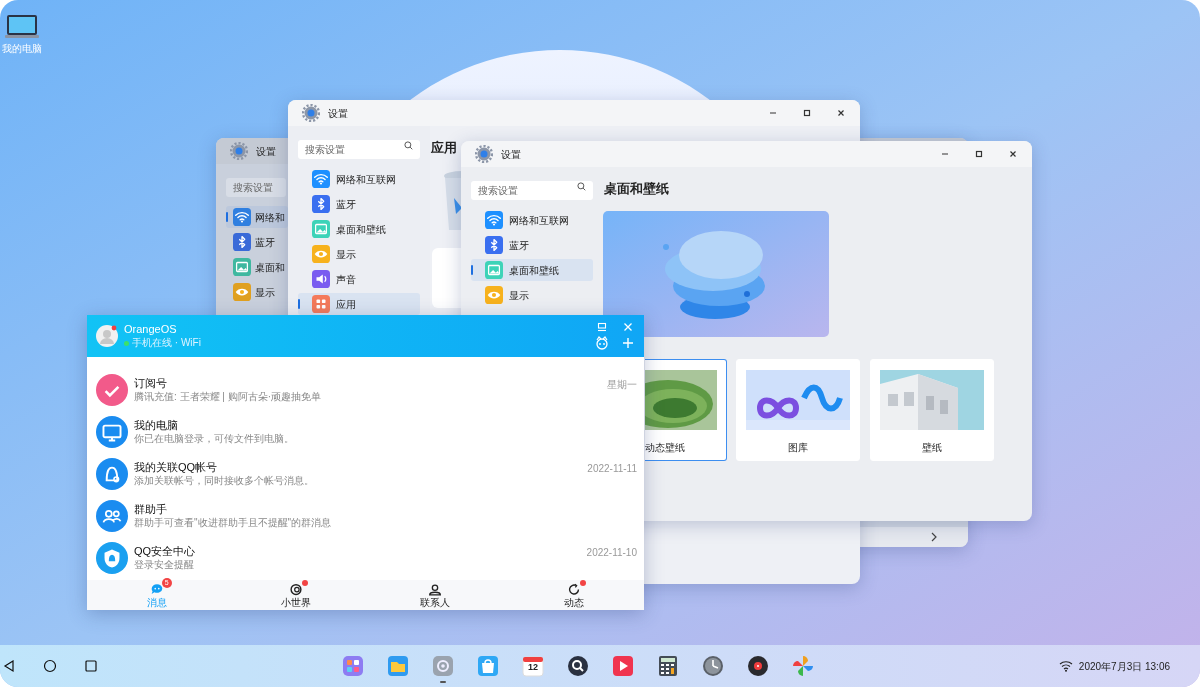 This screenshot has height=687, width=1200. What do you see at coordinates (151, 383) in the screenshot?
I see `conversation-title: 订阅号` at bounding box center [151, 383].